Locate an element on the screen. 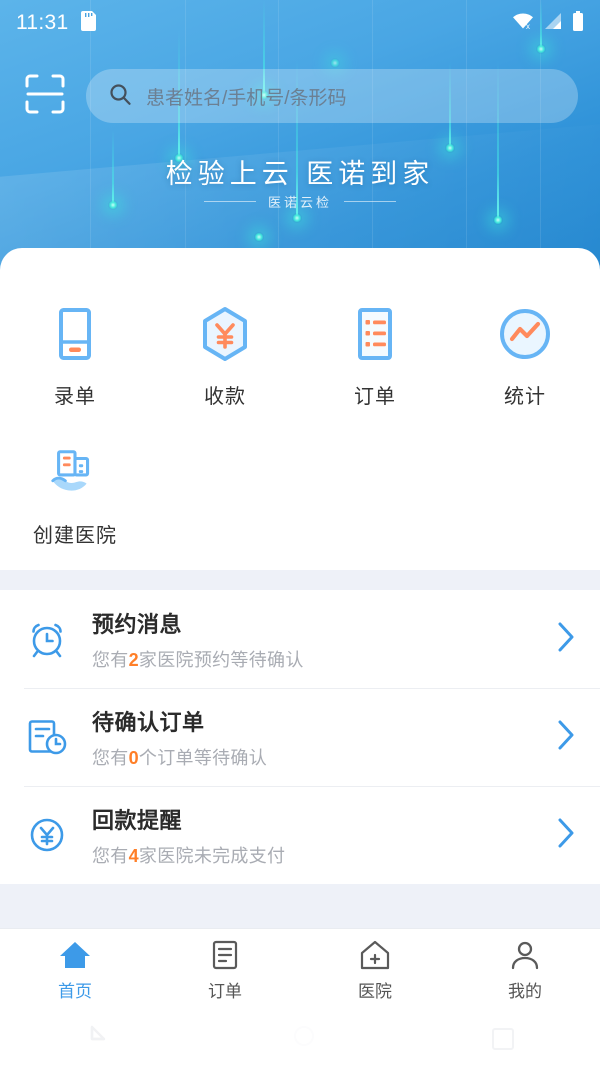 This screenshot has width=600, height=1067. search-placeholder: 患者姓名/手机号/条形码 is located at coordinates (246, 98).